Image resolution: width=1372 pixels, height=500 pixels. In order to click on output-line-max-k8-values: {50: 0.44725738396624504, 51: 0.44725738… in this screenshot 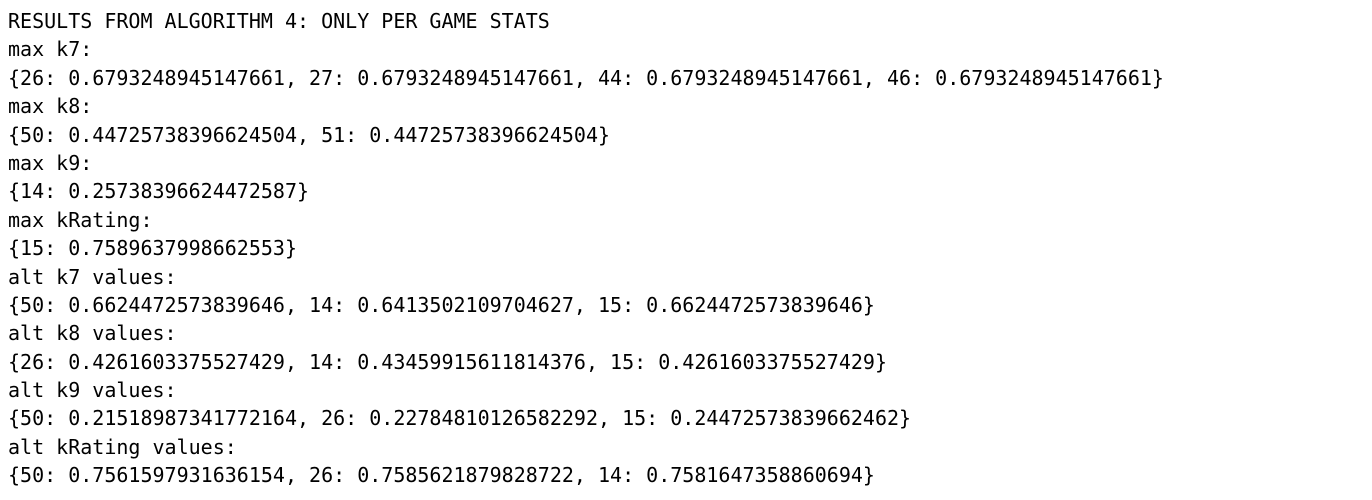, I will do `click(309, 134)`.